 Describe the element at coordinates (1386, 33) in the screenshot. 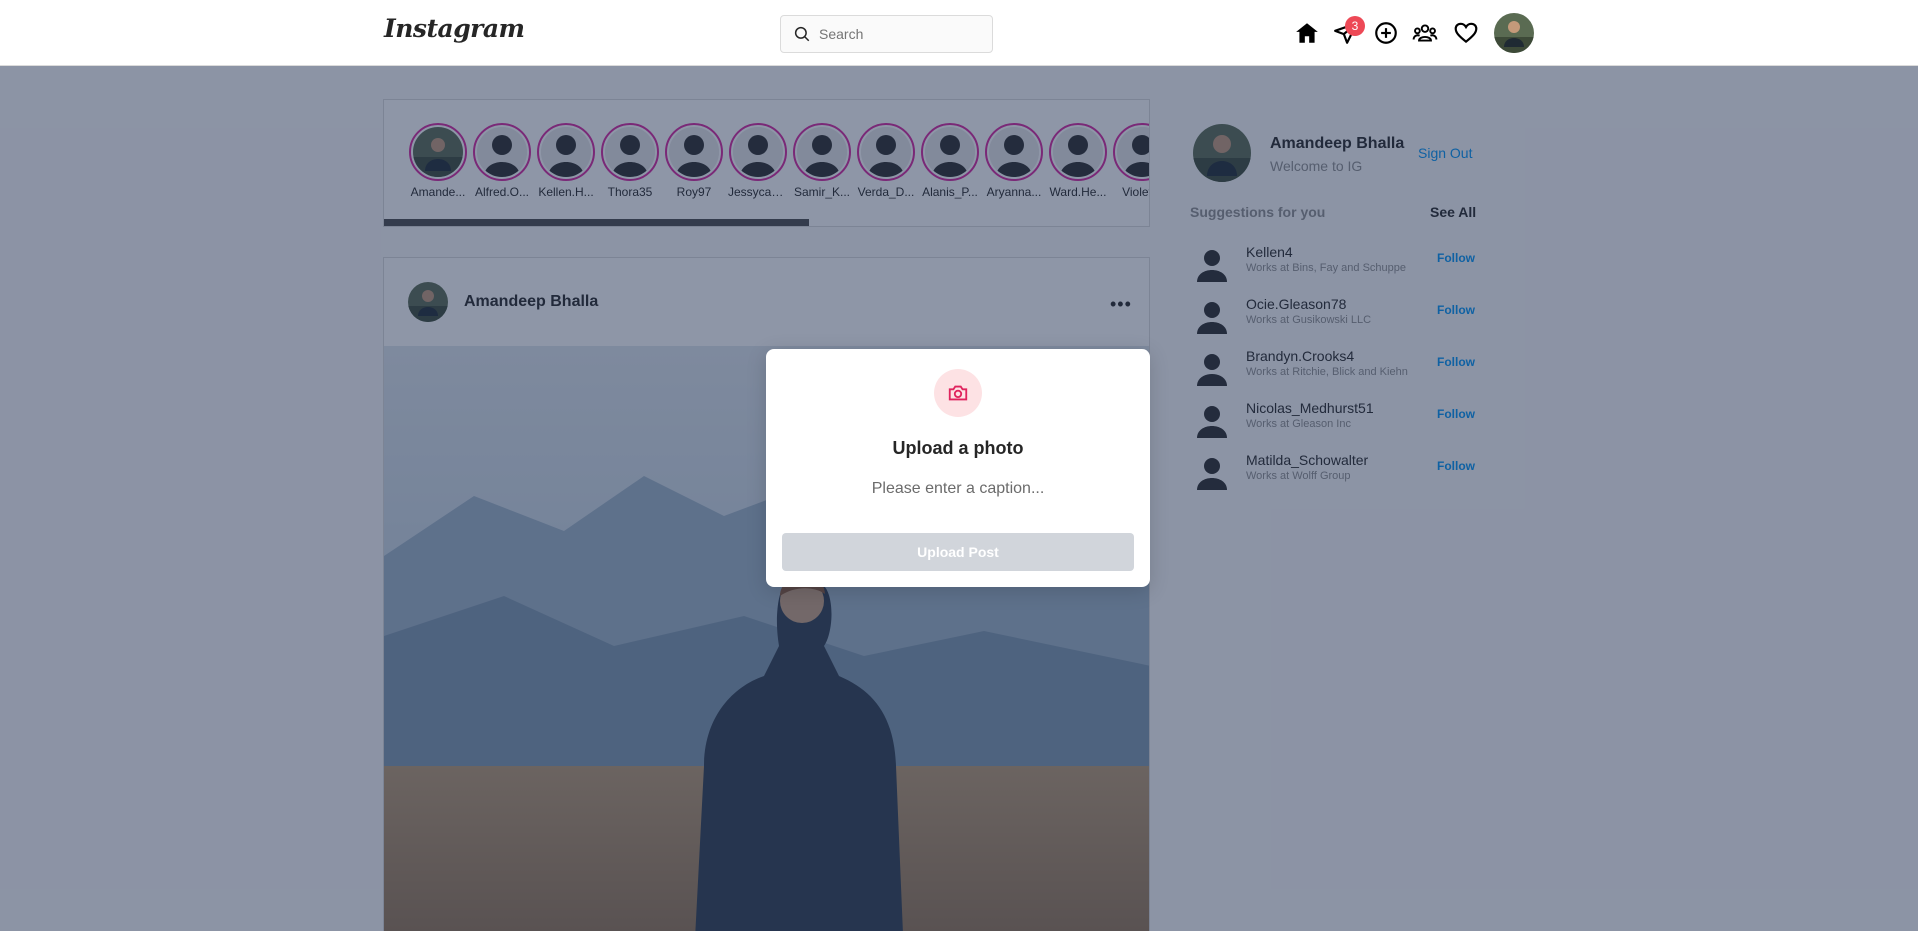

I see `create-post-icon` at that location.